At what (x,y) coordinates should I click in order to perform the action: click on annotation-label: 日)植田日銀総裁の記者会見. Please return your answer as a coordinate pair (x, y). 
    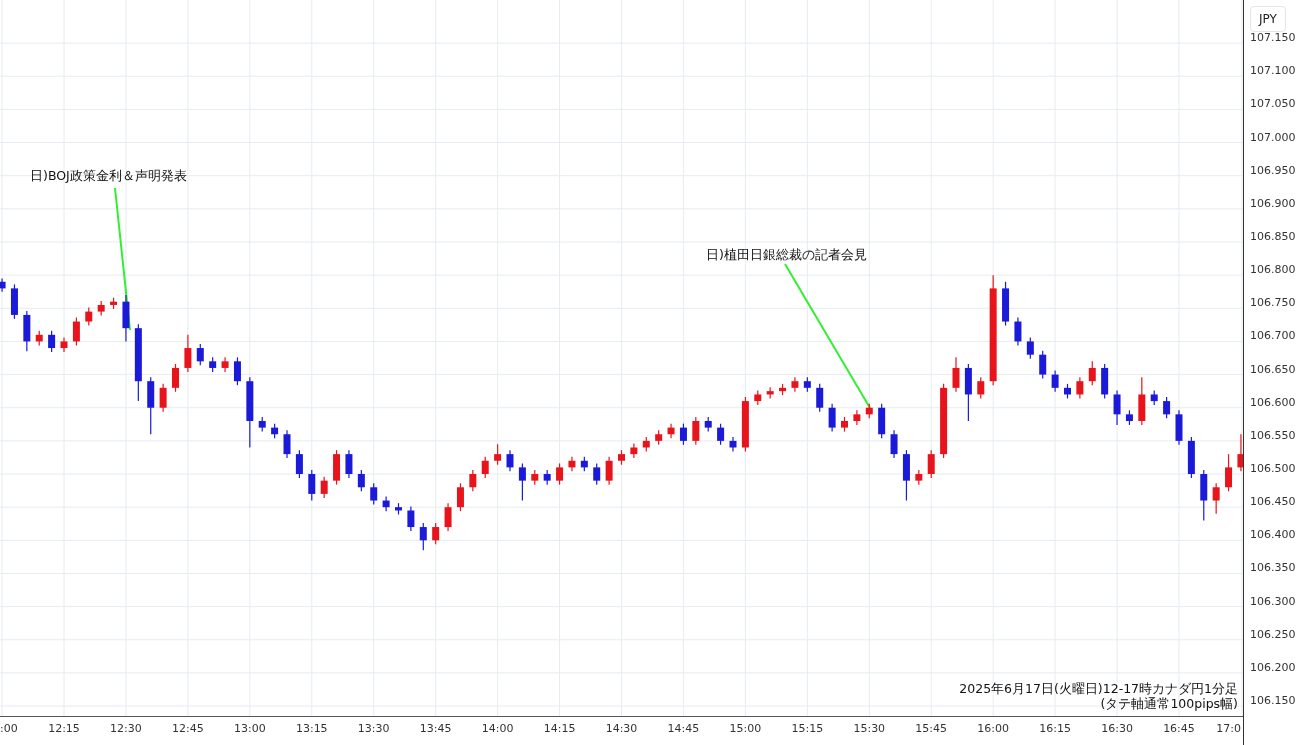
    Looking at the image, I should click on (786, 254).